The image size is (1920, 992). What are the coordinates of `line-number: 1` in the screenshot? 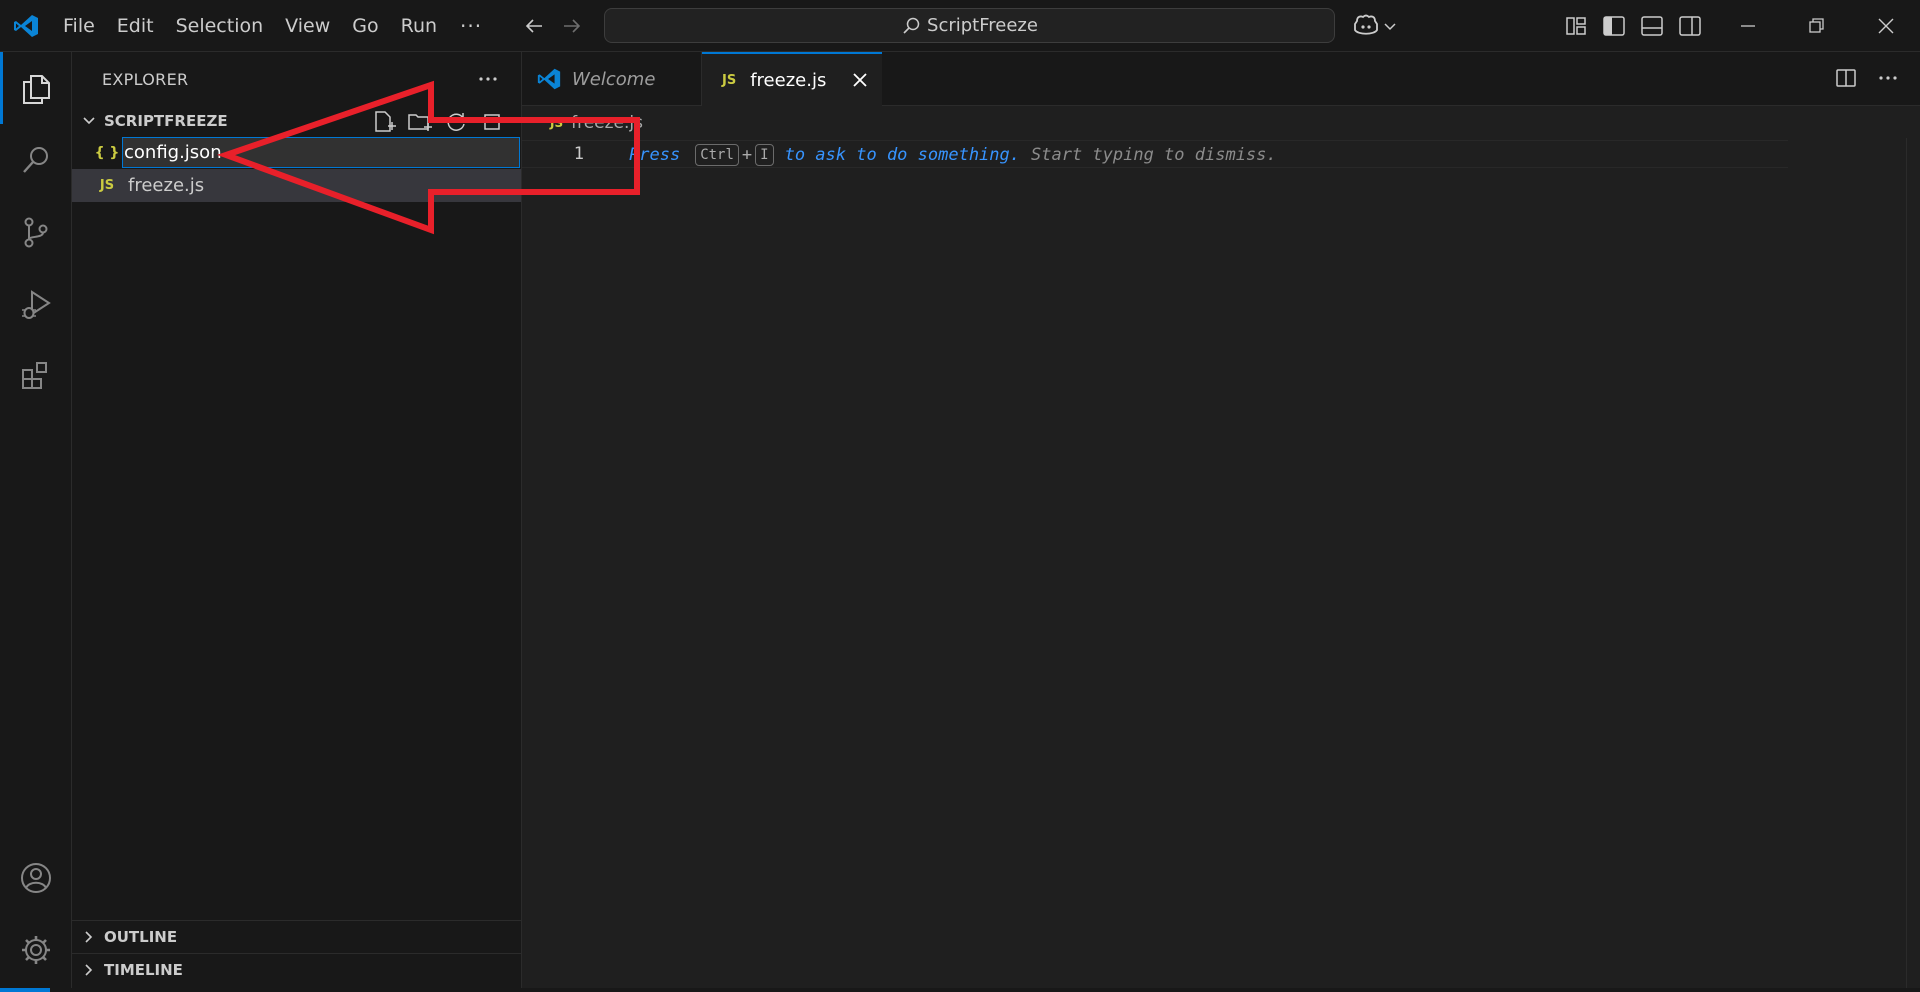 It's located at (578, 154).